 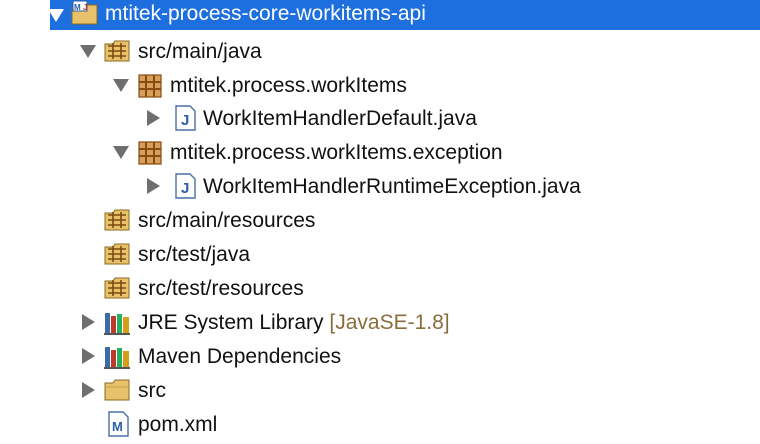 What do you see at coordinates (194, 254) in the screenshot?
I see `src-test-java-label: src/test/java` at bounding box center [194, 254].